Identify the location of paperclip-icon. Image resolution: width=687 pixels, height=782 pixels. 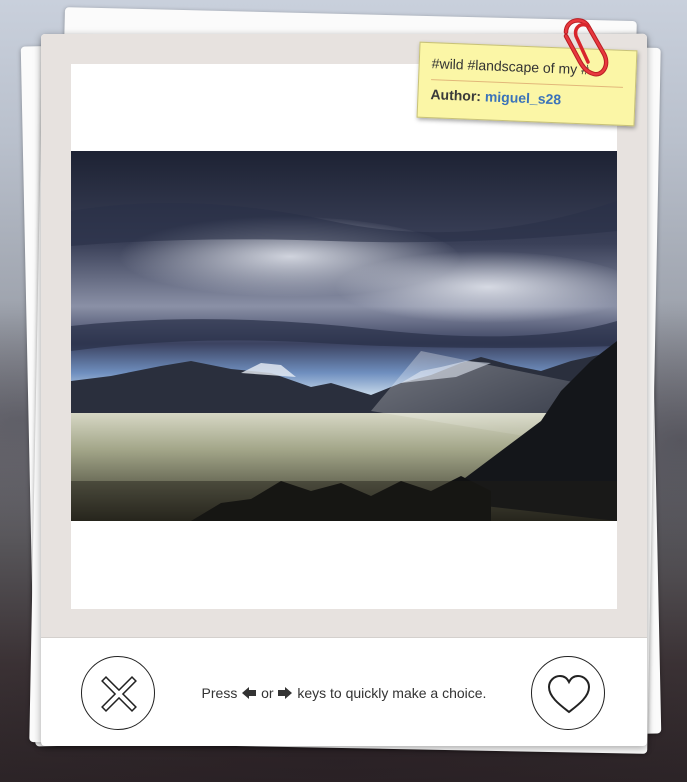
(586, 47).